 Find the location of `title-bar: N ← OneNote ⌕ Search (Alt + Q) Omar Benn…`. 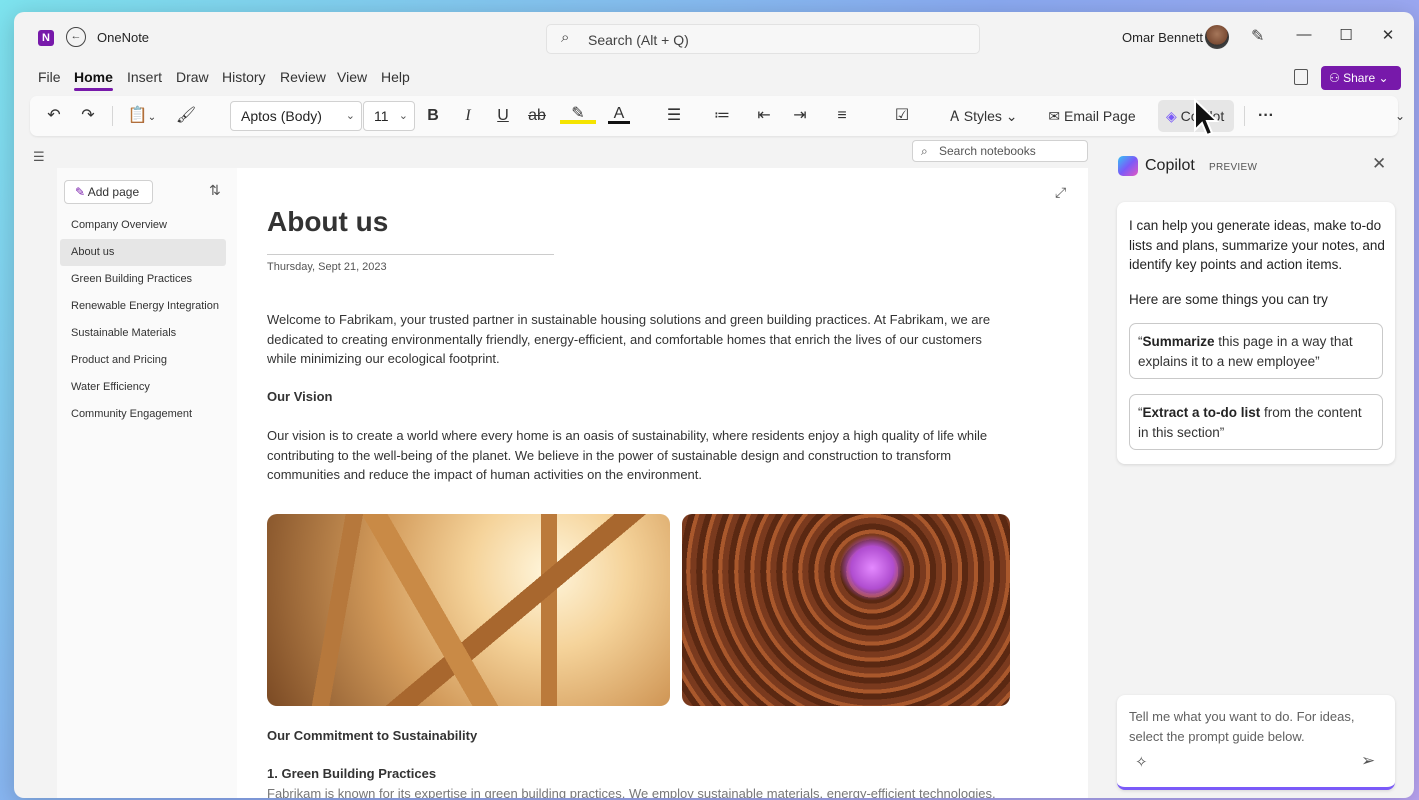

title-bar: N ← OneNote ⌕ Search (Alt + Q) Omar Benn… is located at coordinates (714, 37).